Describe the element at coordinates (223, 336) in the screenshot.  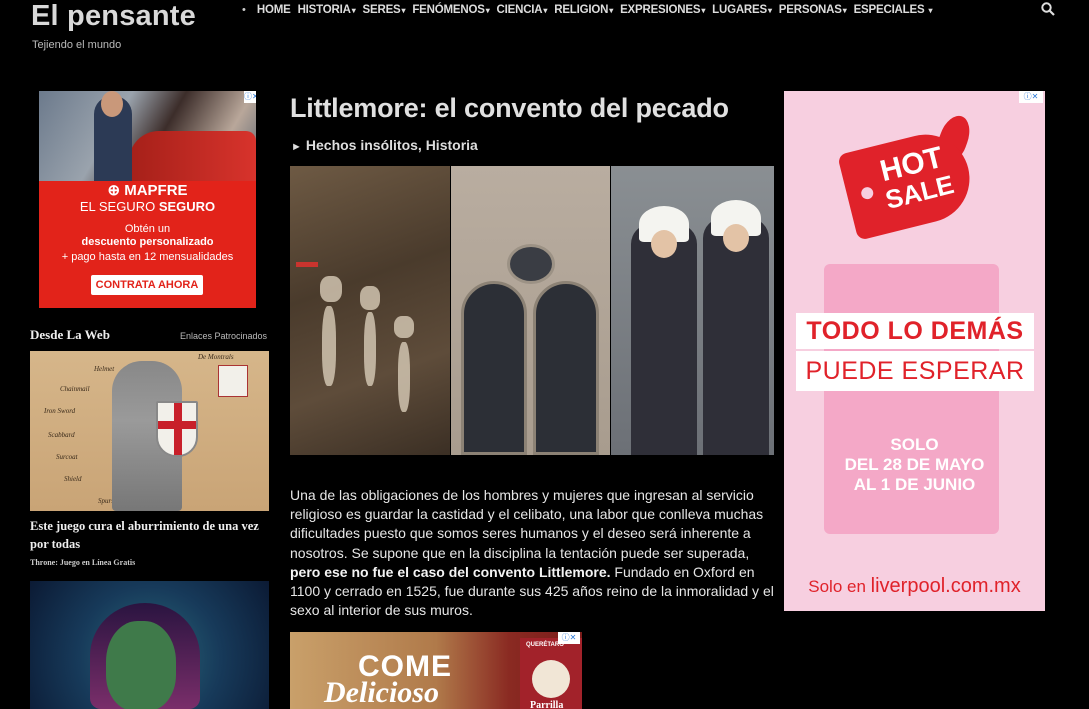
I see `sponsored-label: Enlaces Patrocinados` at that location.